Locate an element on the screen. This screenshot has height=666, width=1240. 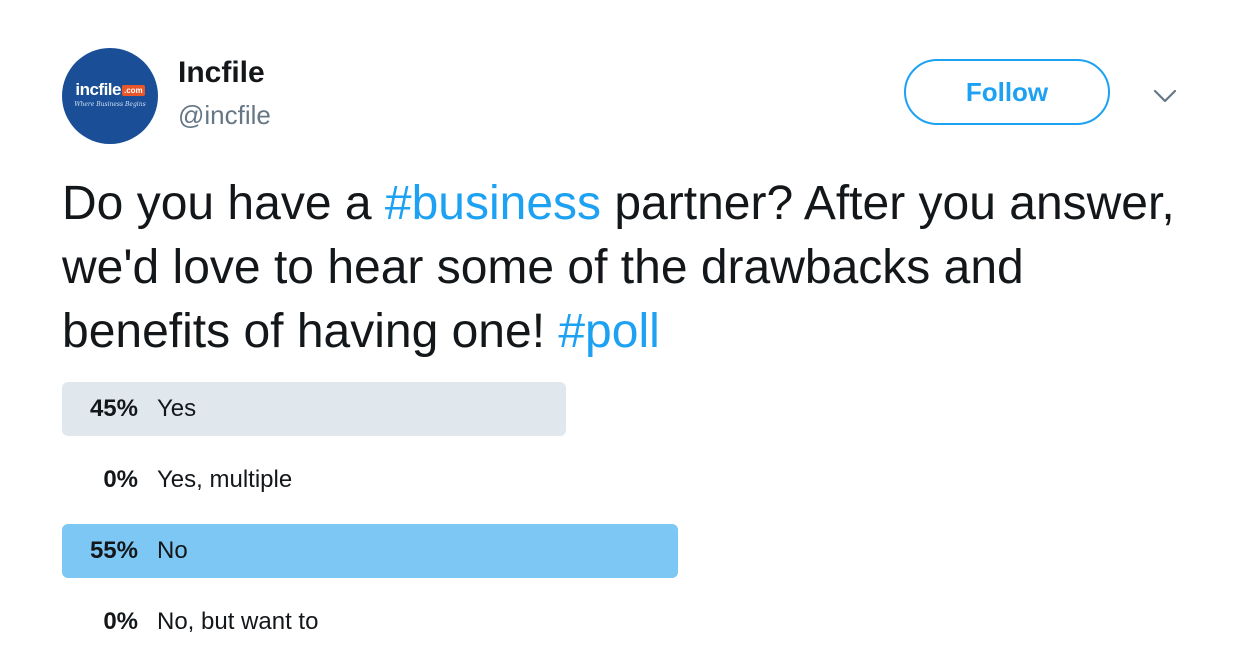
poll-percent: 55% is located at coordinates (113, 550).